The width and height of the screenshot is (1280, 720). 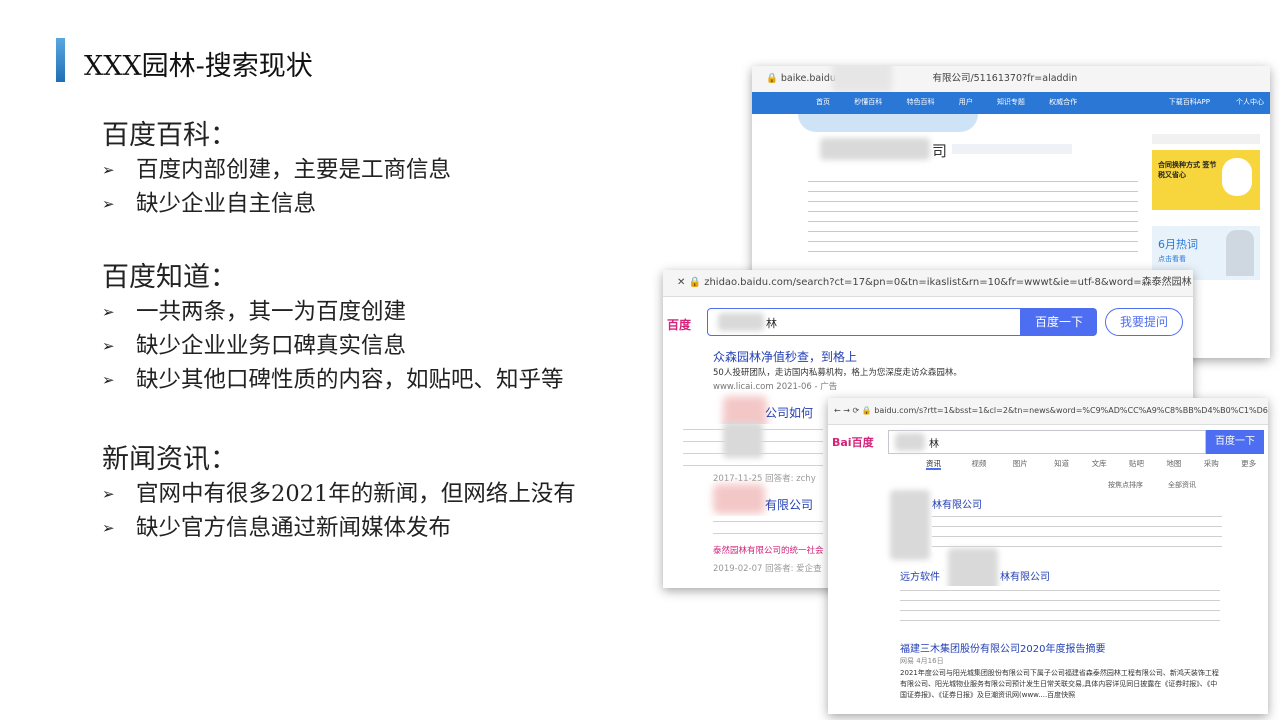 What do you see at coordinates (1173, 463) in the screenshot?
I see `tab-map: 地图` at bounding box center [1173, 463].